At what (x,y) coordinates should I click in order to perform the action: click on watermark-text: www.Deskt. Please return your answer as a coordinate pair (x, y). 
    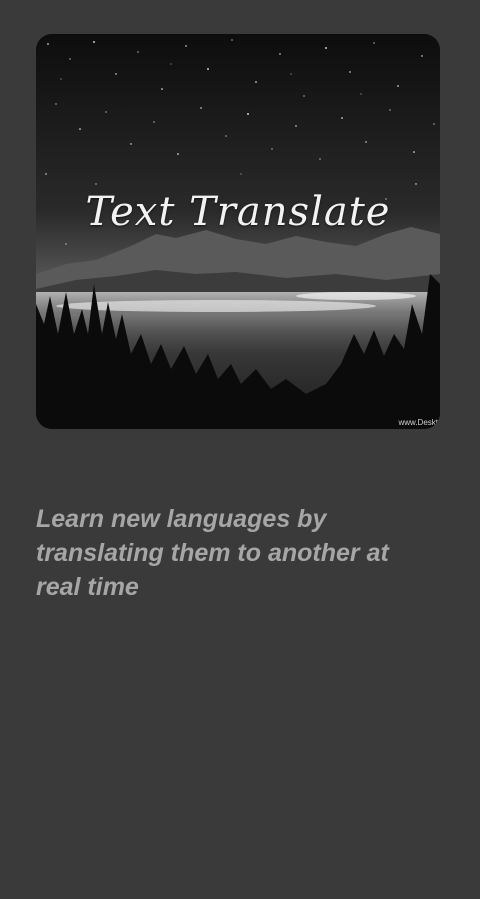
    Looking at the image, I should click on (418, 422).